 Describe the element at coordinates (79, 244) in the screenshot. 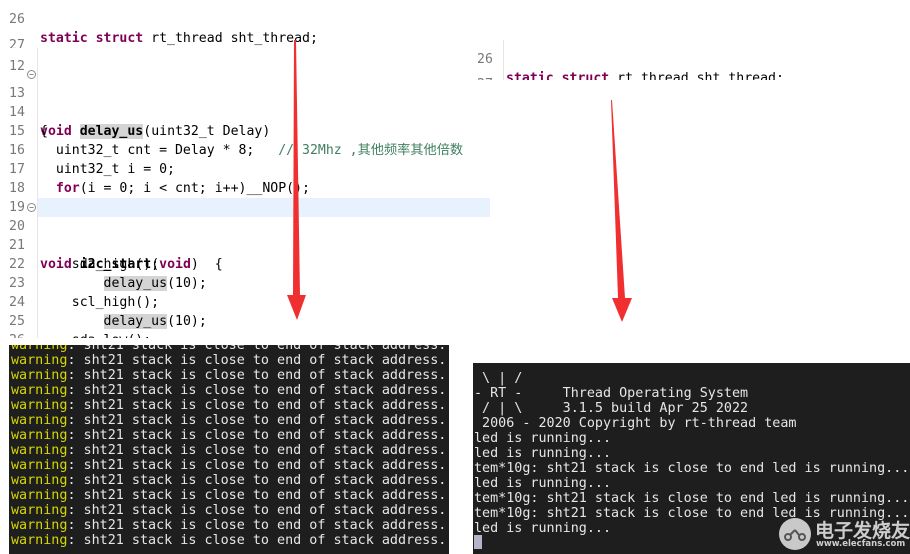

I see `code-line: 21 sda_high();` at that location.